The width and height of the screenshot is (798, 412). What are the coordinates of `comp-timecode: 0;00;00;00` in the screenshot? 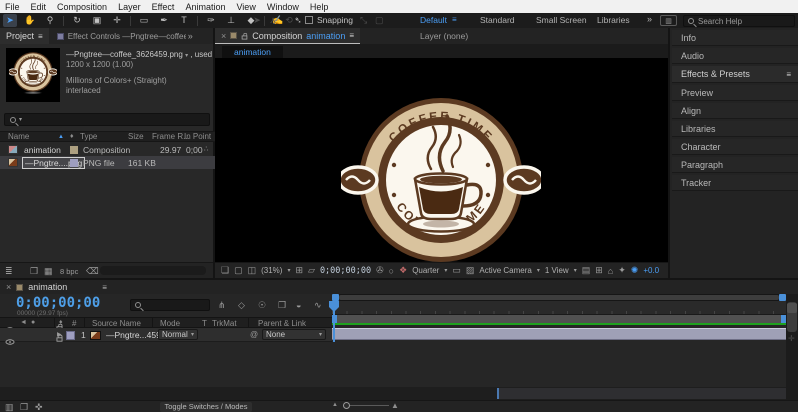 It's located at (345, 271).